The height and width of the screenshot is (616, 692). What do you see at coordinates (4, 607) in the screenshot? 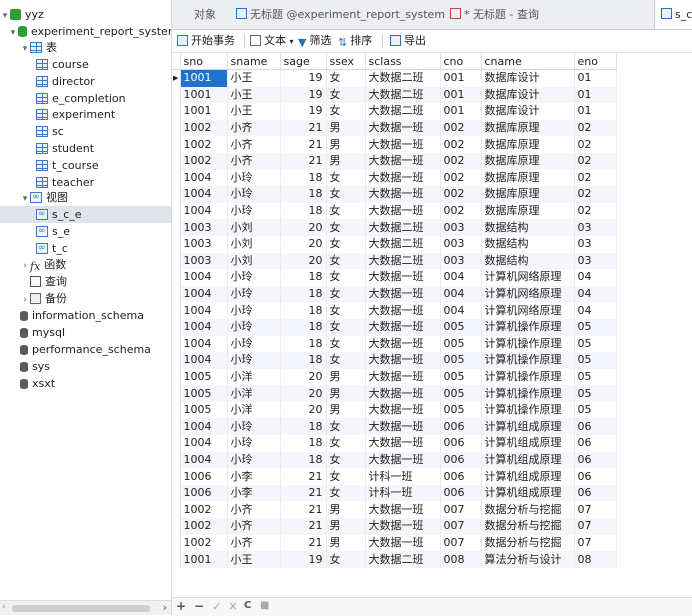
I see `scroll-left-icon: ‹` at bounding box center [4, 607].